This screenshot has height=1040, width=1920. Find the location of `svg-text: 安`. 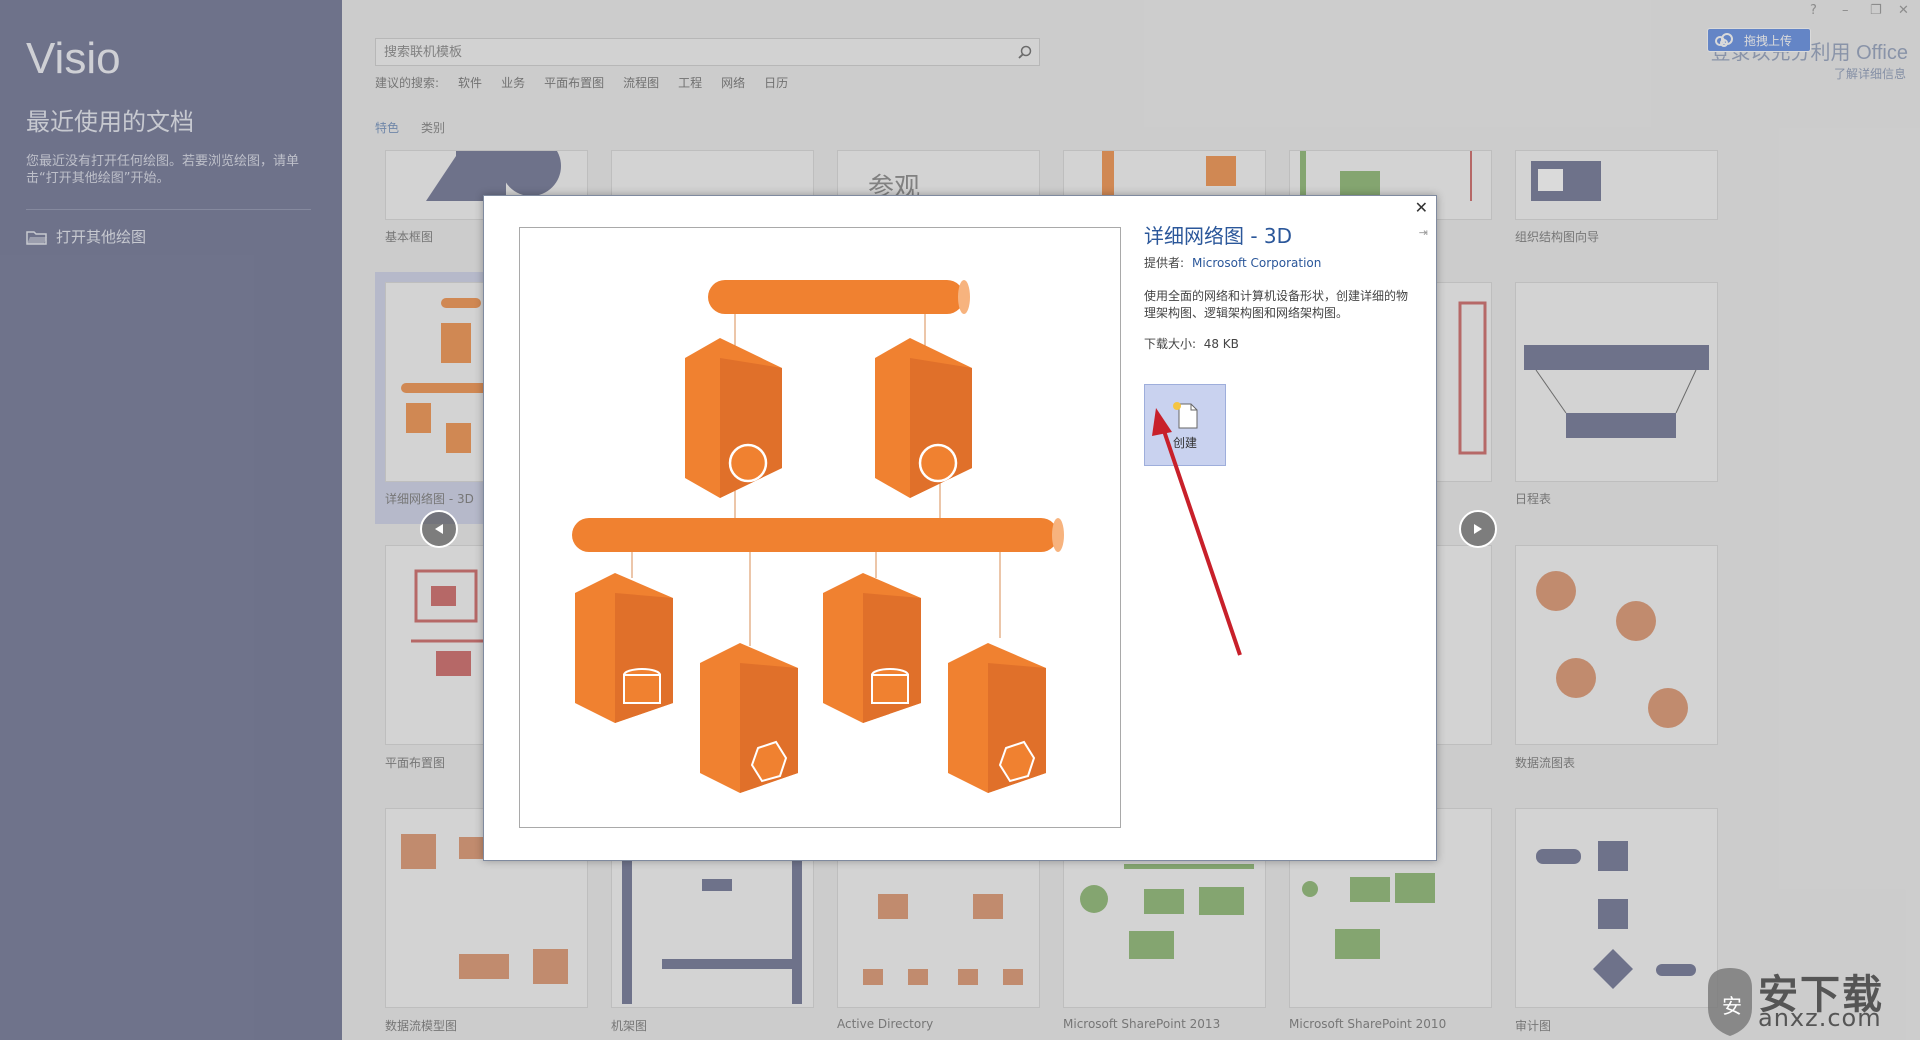

svg-text: 安 is located at coordinates (1732, 1006).